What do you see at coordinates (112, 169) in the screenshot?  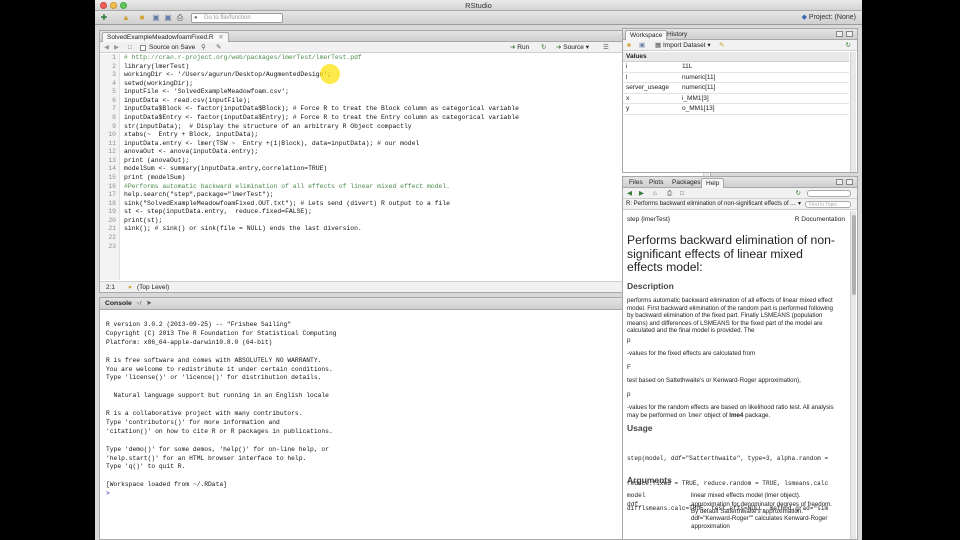 I see `line-number: 14` at bounding box center [112, 169].